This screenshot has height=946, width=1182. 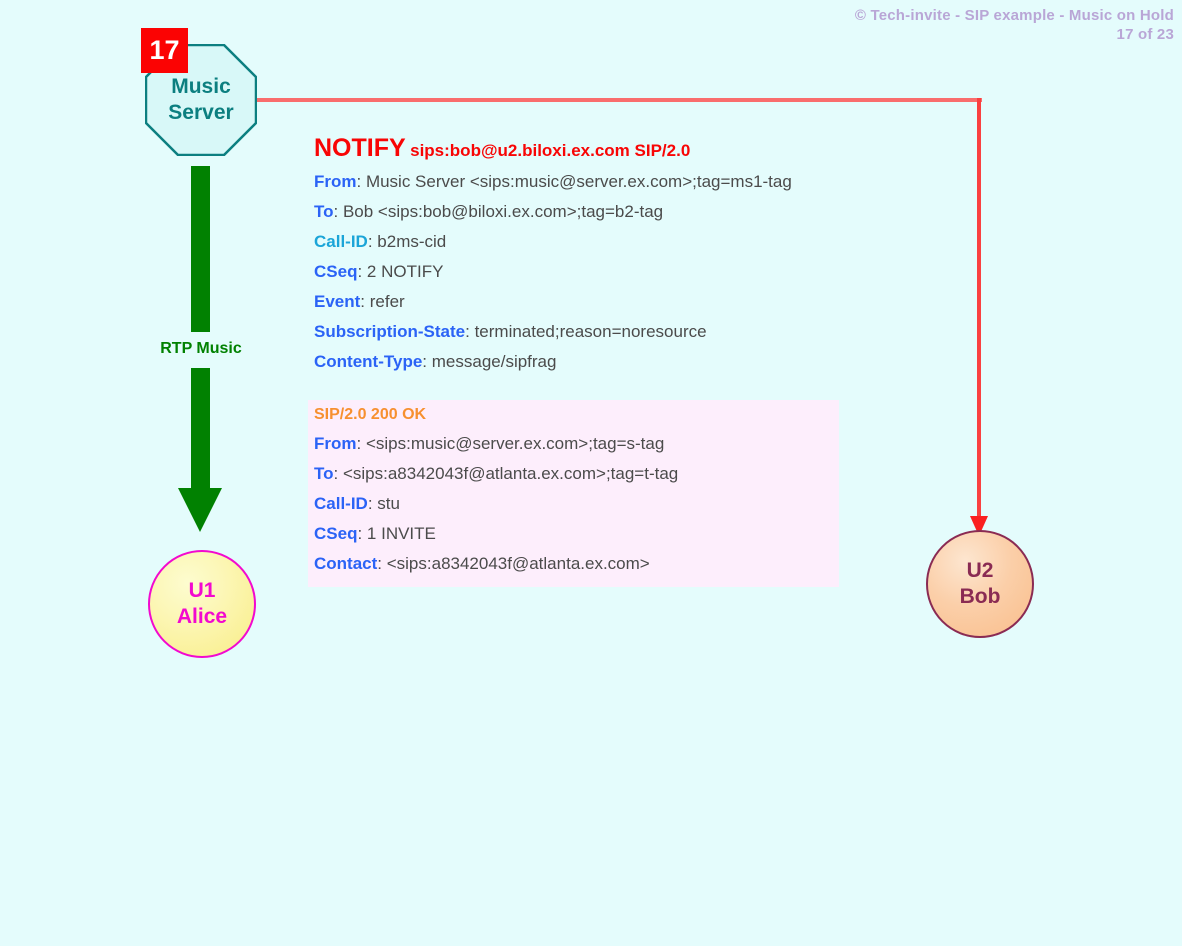 What do you see at coordinates (489, 361) in the screenshot?
I see `header-value: : message/sipfrag` at bounding box center [489, 361].